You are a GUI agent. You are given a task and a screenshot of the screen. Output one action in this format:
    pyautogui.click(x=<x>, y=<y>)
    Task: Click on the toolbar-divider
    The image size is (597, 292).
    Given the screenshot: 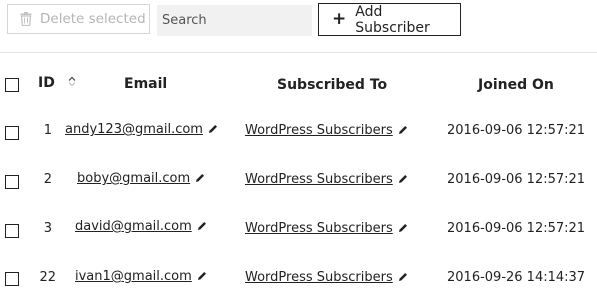 What is the action you would take?
    pyautogui.click(x=298, y=52)
    